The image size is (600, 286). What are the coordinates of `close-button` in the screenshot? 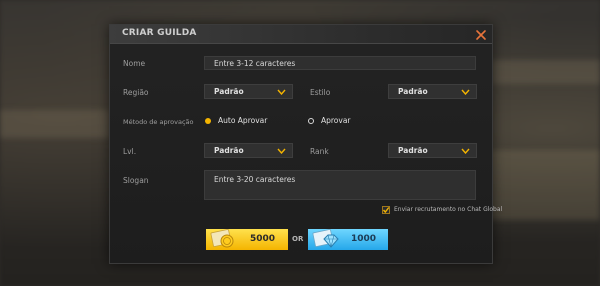 It's located at (481, 34).